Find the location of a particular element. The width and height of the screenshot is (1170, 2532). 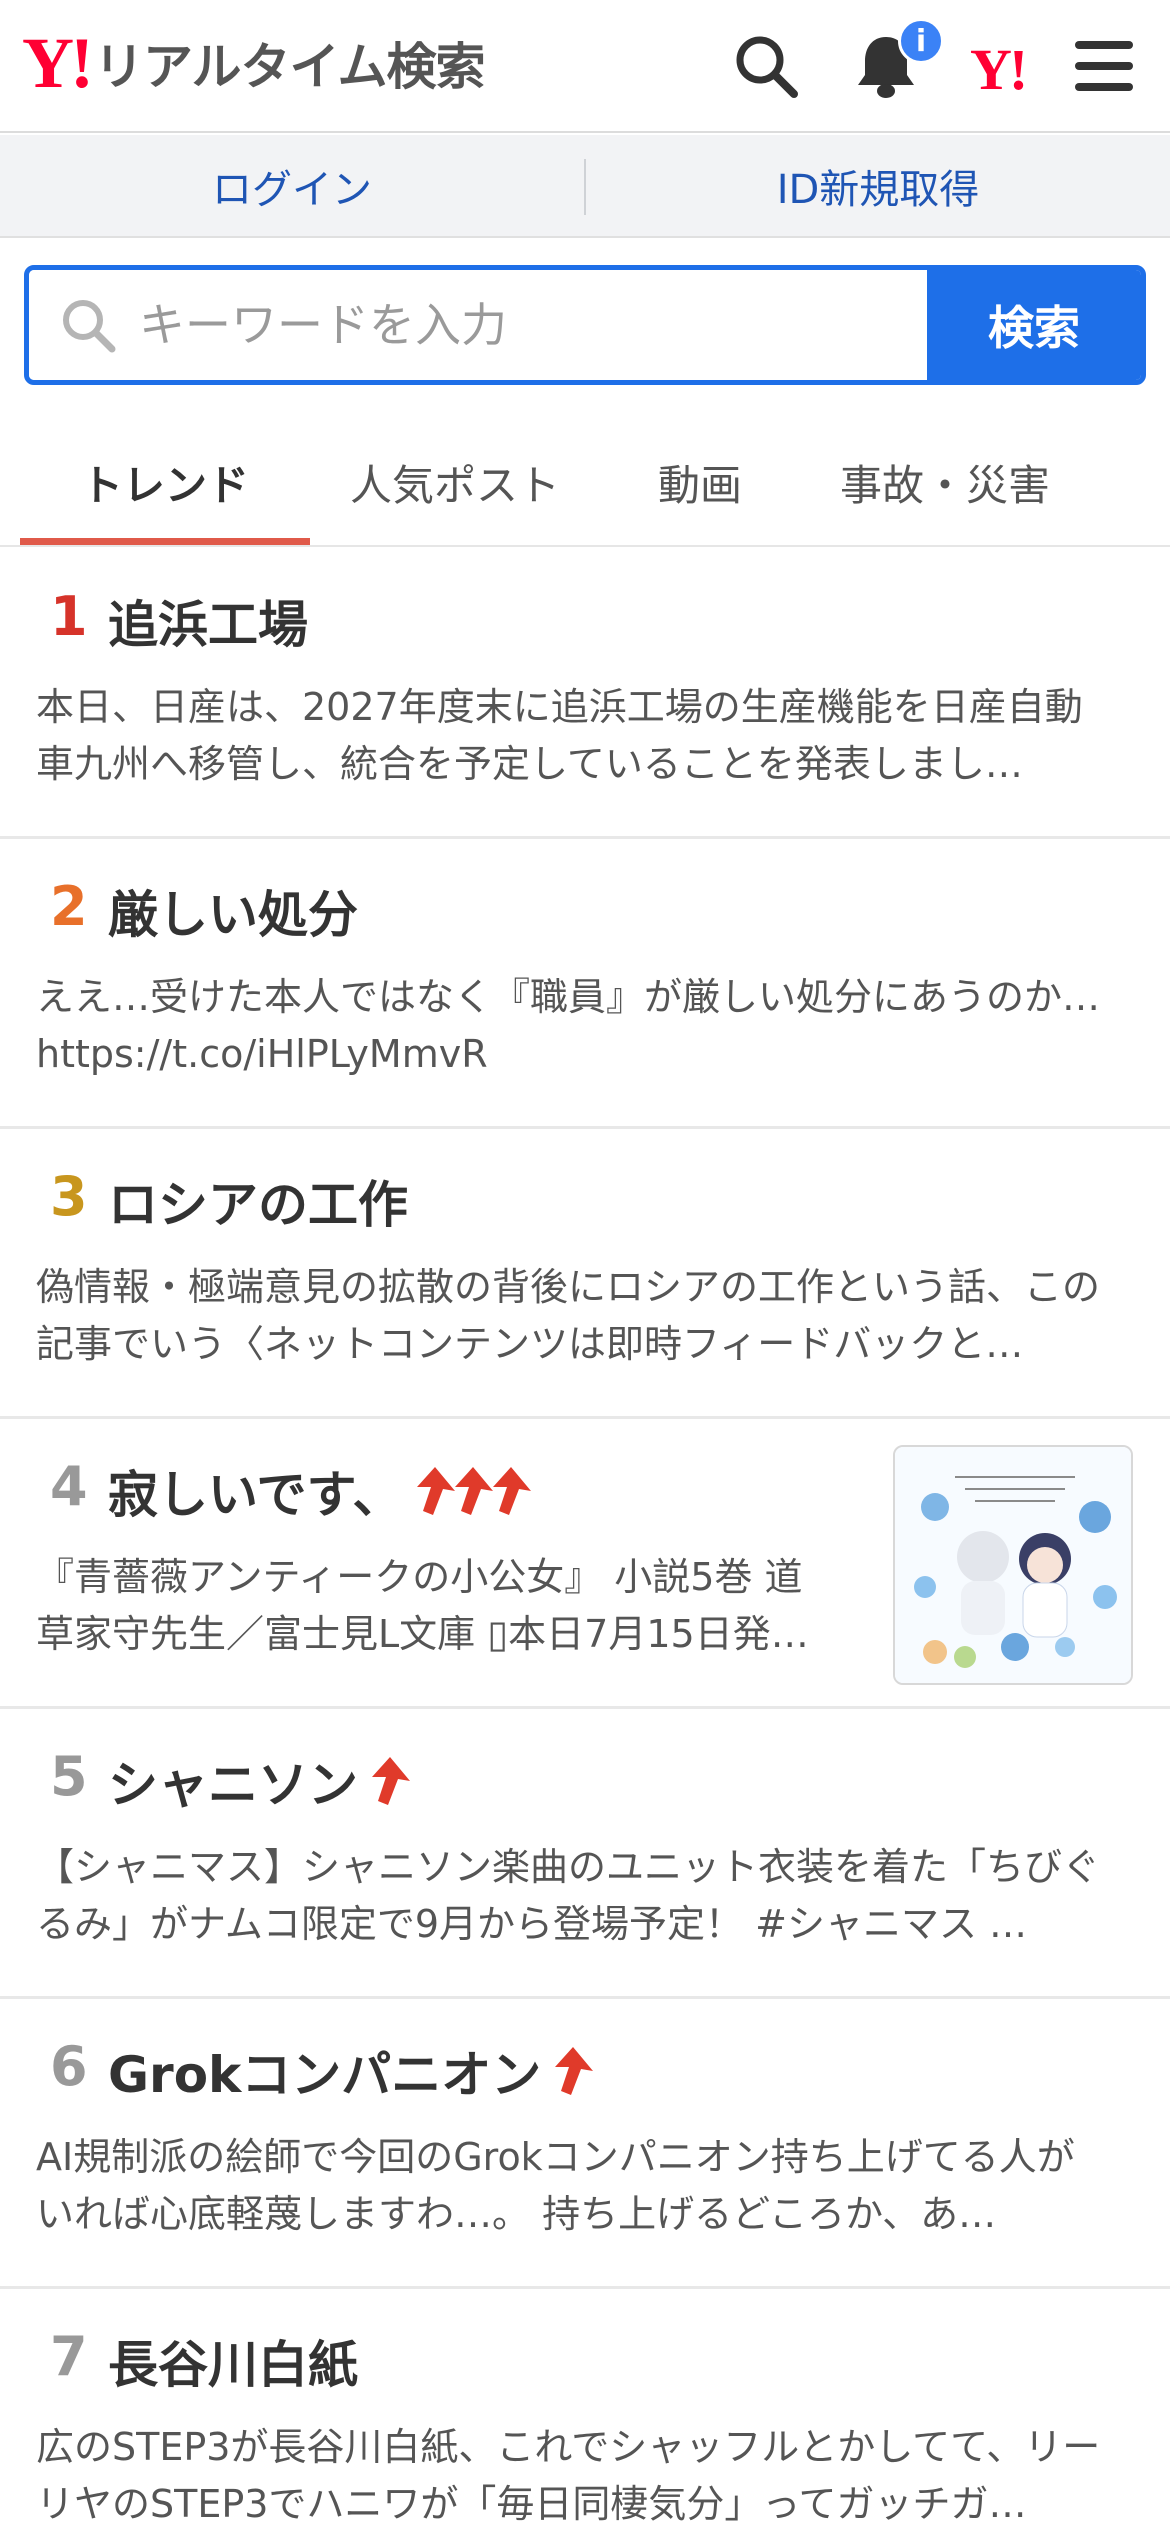

tab-accidents-disasters: 事故・災害 is located at coordinates (945, 482).